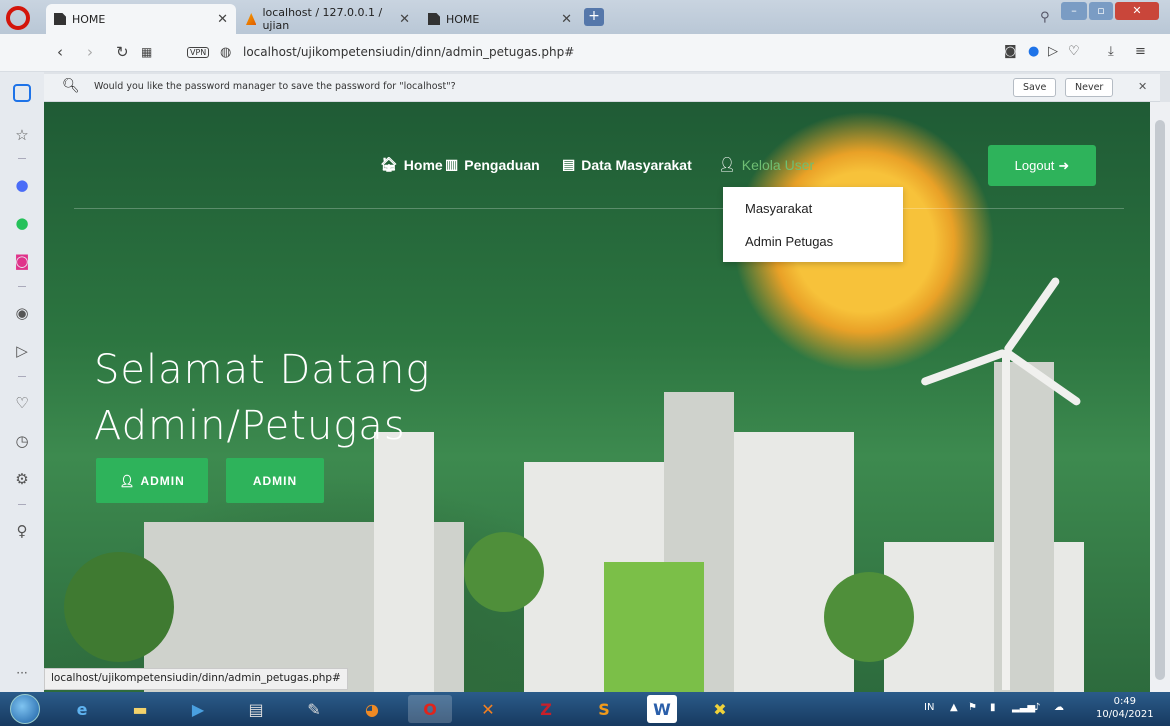  What do you see at coordinates (22, 313) in the screenshot?
I see `player-icon: ◉` at bounding box center [22, 313].